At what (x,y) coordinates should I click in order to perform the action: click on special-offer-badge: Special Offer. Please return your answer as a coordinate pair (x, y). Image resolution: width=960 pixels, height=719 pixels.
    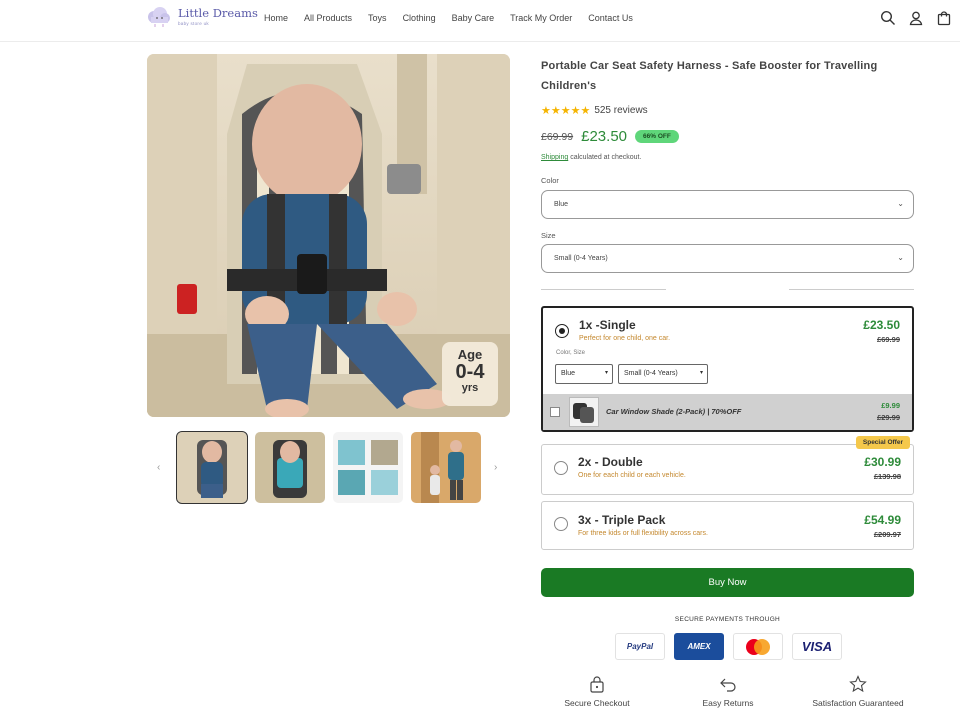
    Looking at the image, I should click on (882, 442).